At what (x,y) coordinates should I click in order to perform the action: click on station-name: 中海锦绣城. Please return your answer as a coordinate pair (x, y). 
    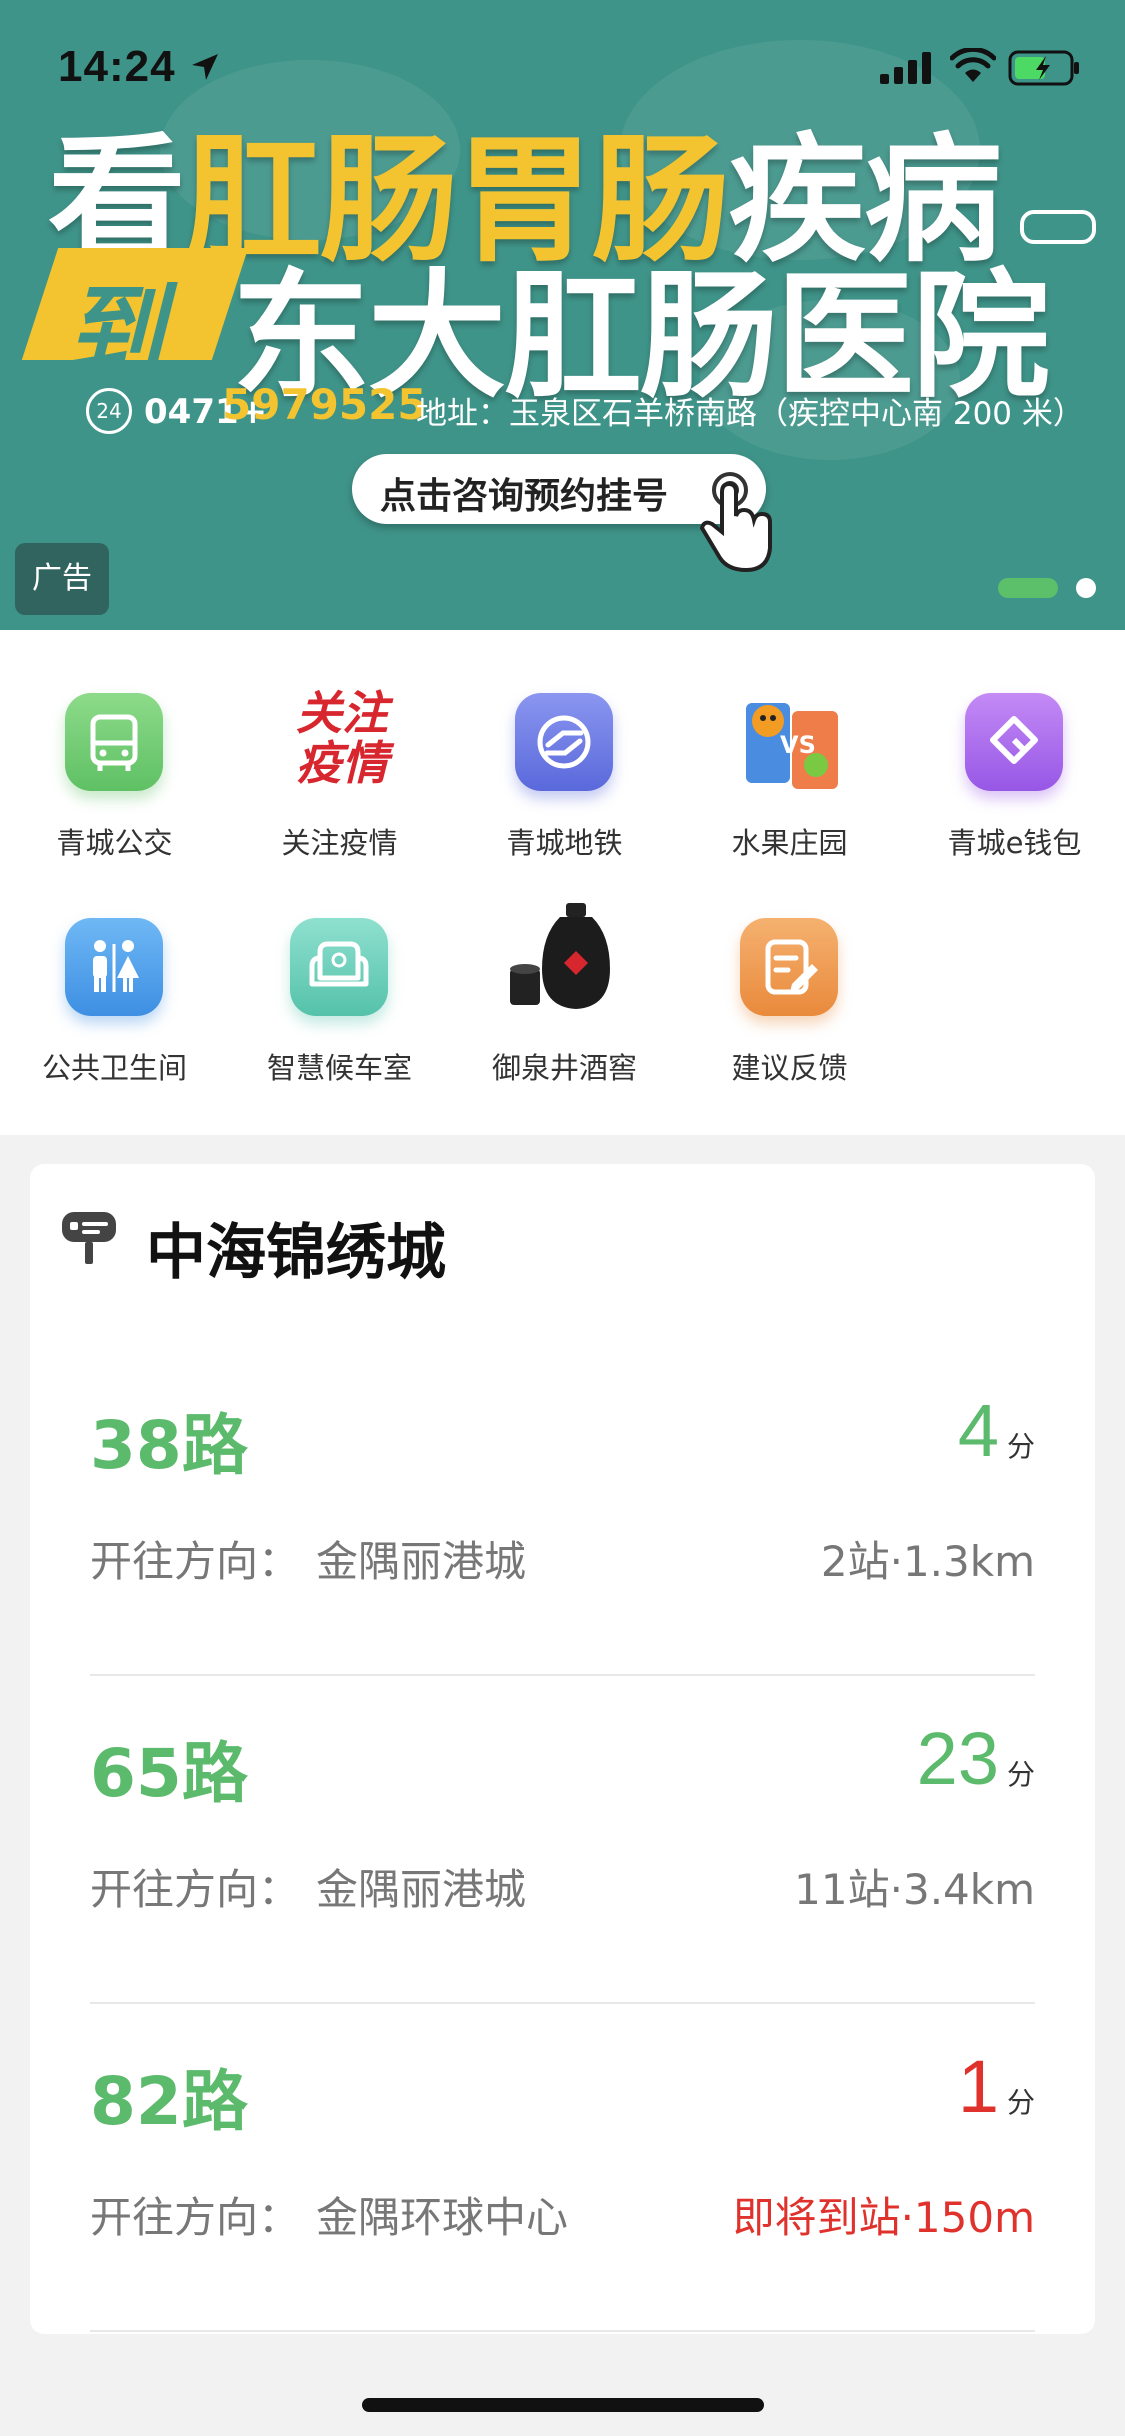
    Looking at the image, I should click on (296, 1253).